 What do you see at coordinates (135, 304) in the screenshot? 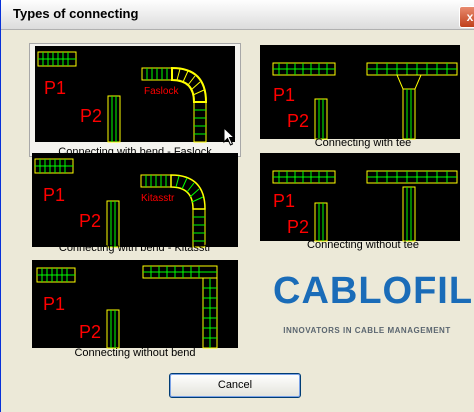
I see `without-bend-preview: P1 P2` at bounding box center [135, 304].